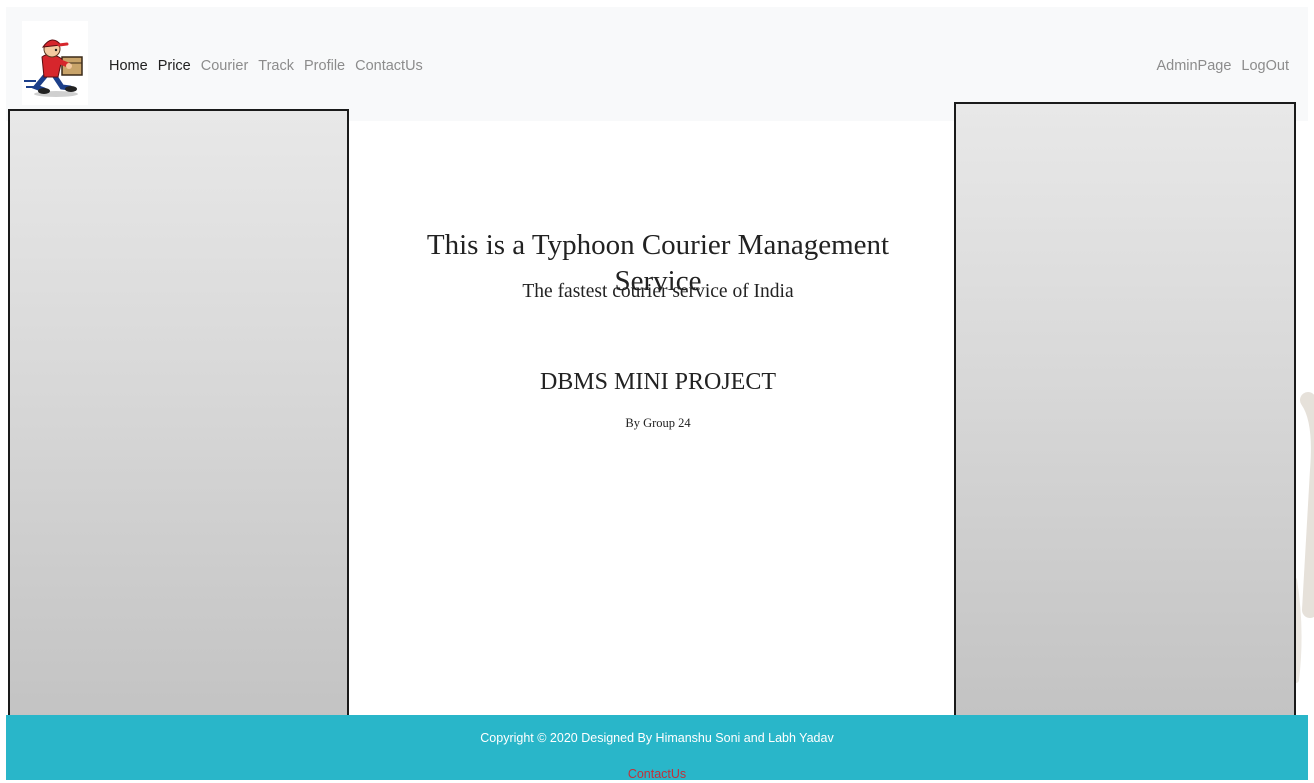 The image size is (1314, 783). I want to click on nav-logout-link: LogOut, so click(1265, 66).